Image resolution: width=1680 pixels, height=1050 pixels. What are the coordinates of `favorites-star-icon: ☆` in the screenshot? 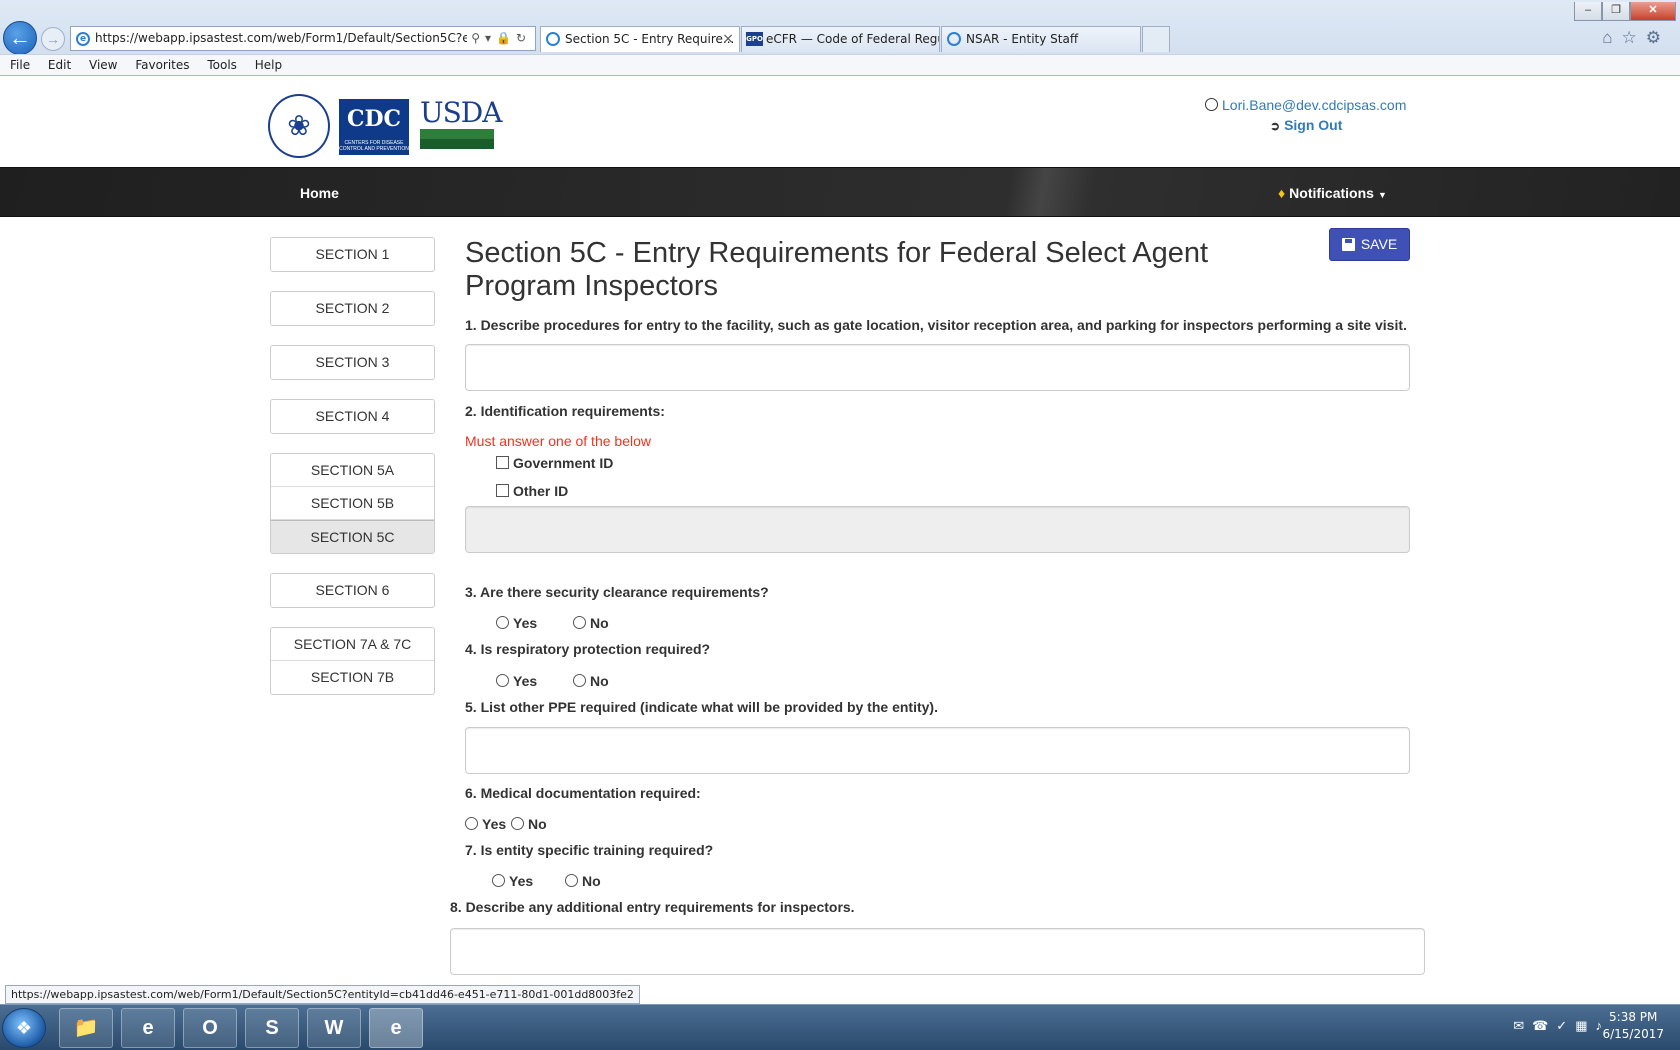 It's located at (1634, 37).